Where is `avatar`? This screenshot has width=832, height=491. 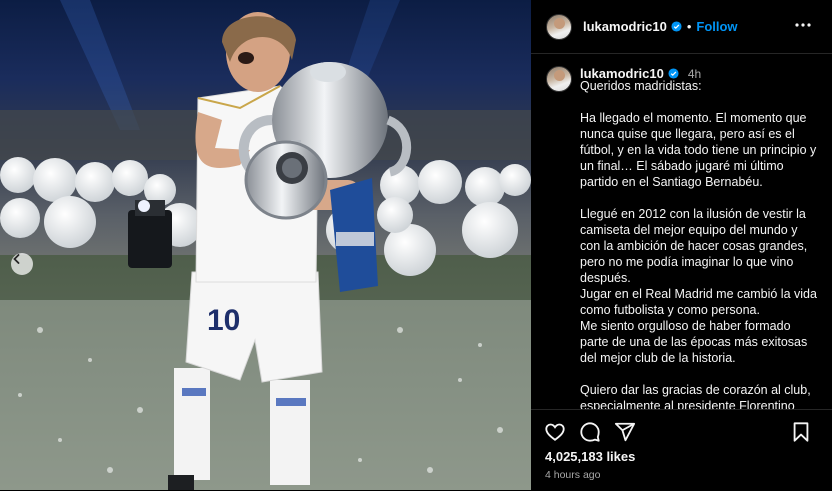
avatar is located at coordinates (559, 26).